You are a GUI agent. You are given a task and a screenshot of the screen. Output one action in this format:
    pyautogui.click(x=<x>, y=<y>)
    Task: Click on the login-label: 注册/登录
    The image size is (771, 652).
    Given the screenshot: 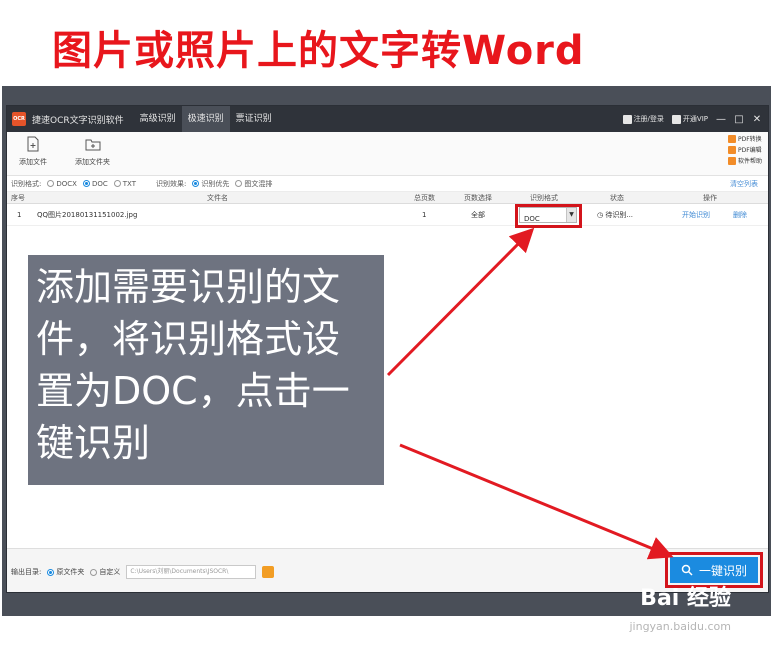 What is the action you would take?
    pyautogui.click(x=648, y=119)
    